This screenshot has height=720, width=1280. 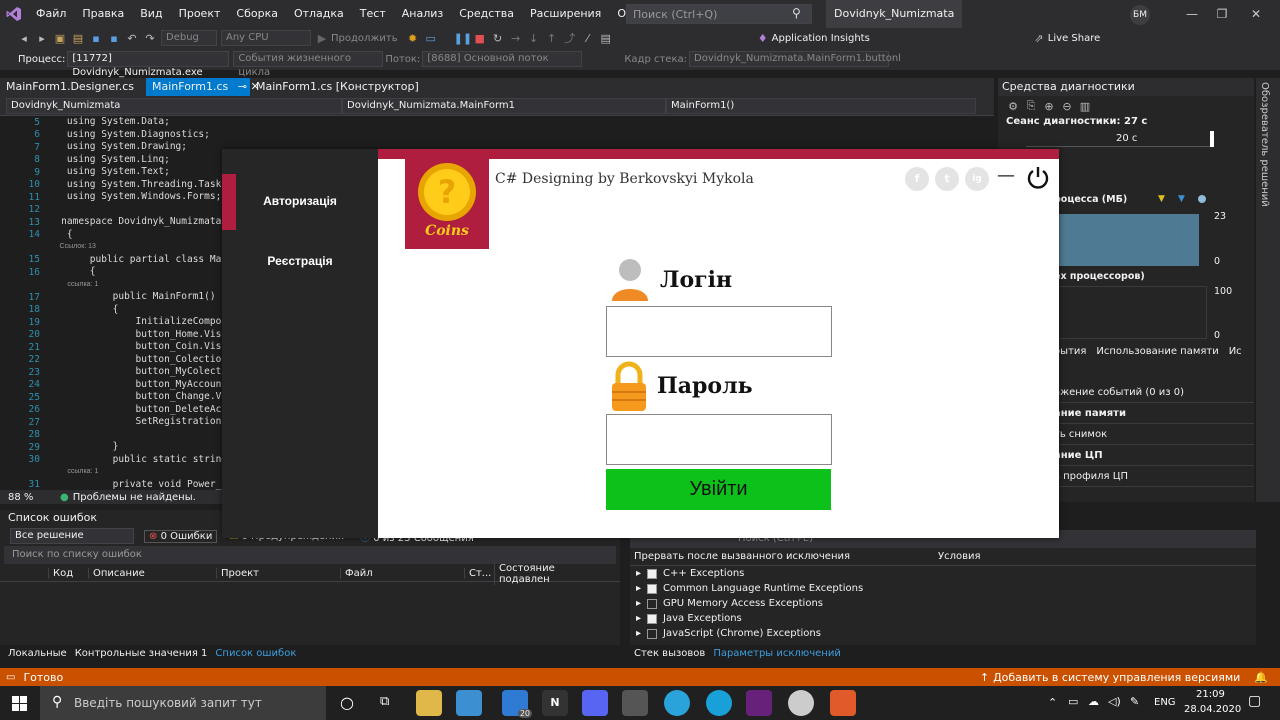 I want to click on chart-icon: ▥, so click(x=1085, y=106).